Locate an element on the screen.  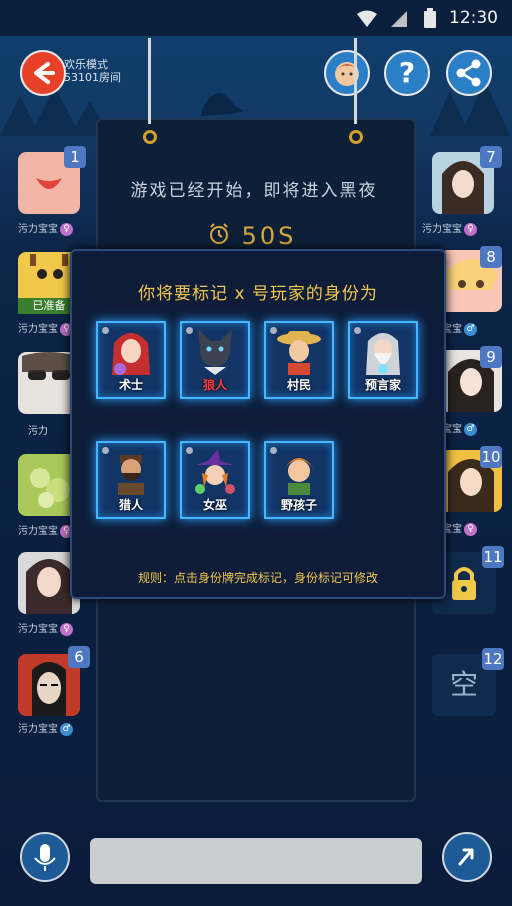
avatar-icon is located at coordinates (347, 74).